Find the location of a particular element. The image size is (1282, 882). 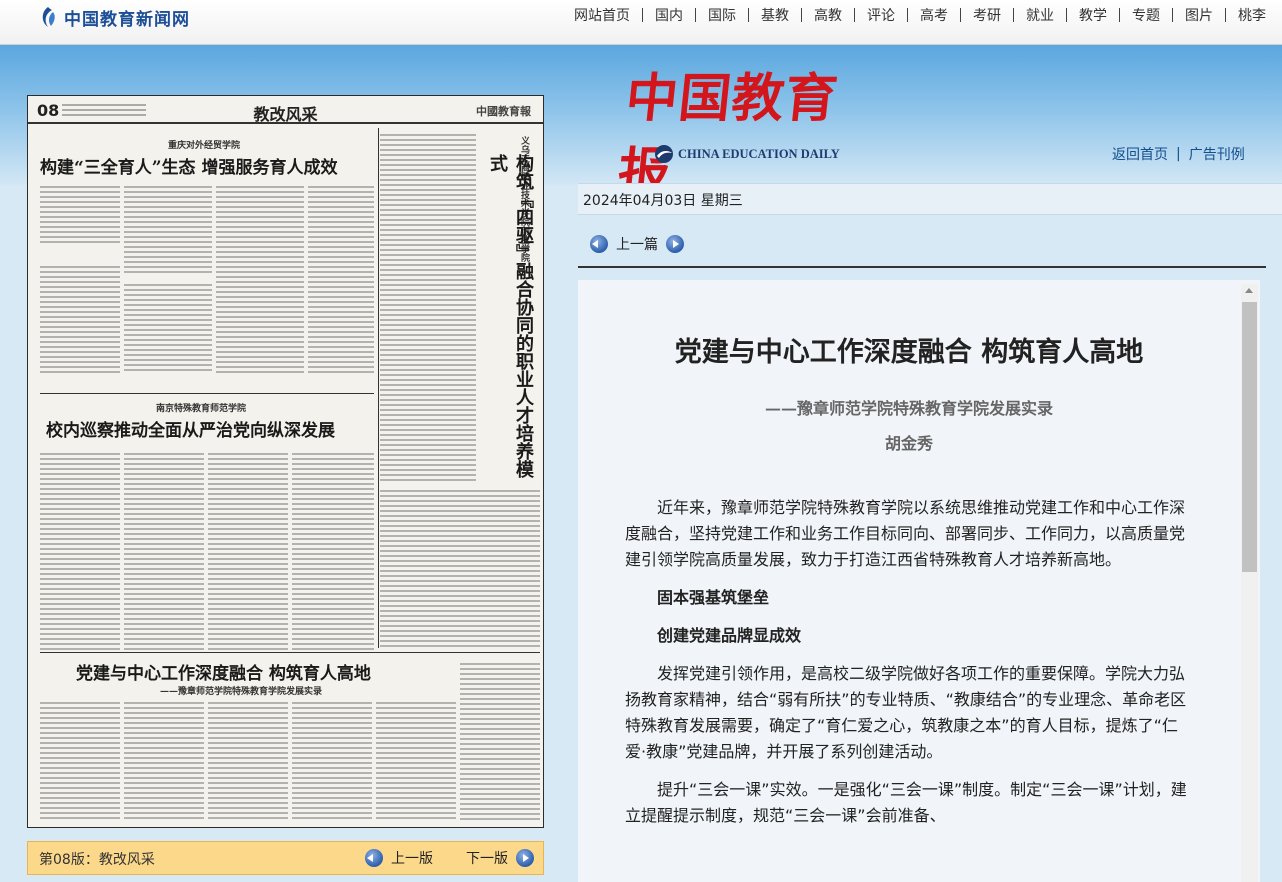

nav-taoli: 桃李 is located at coordinates (1252, 15).